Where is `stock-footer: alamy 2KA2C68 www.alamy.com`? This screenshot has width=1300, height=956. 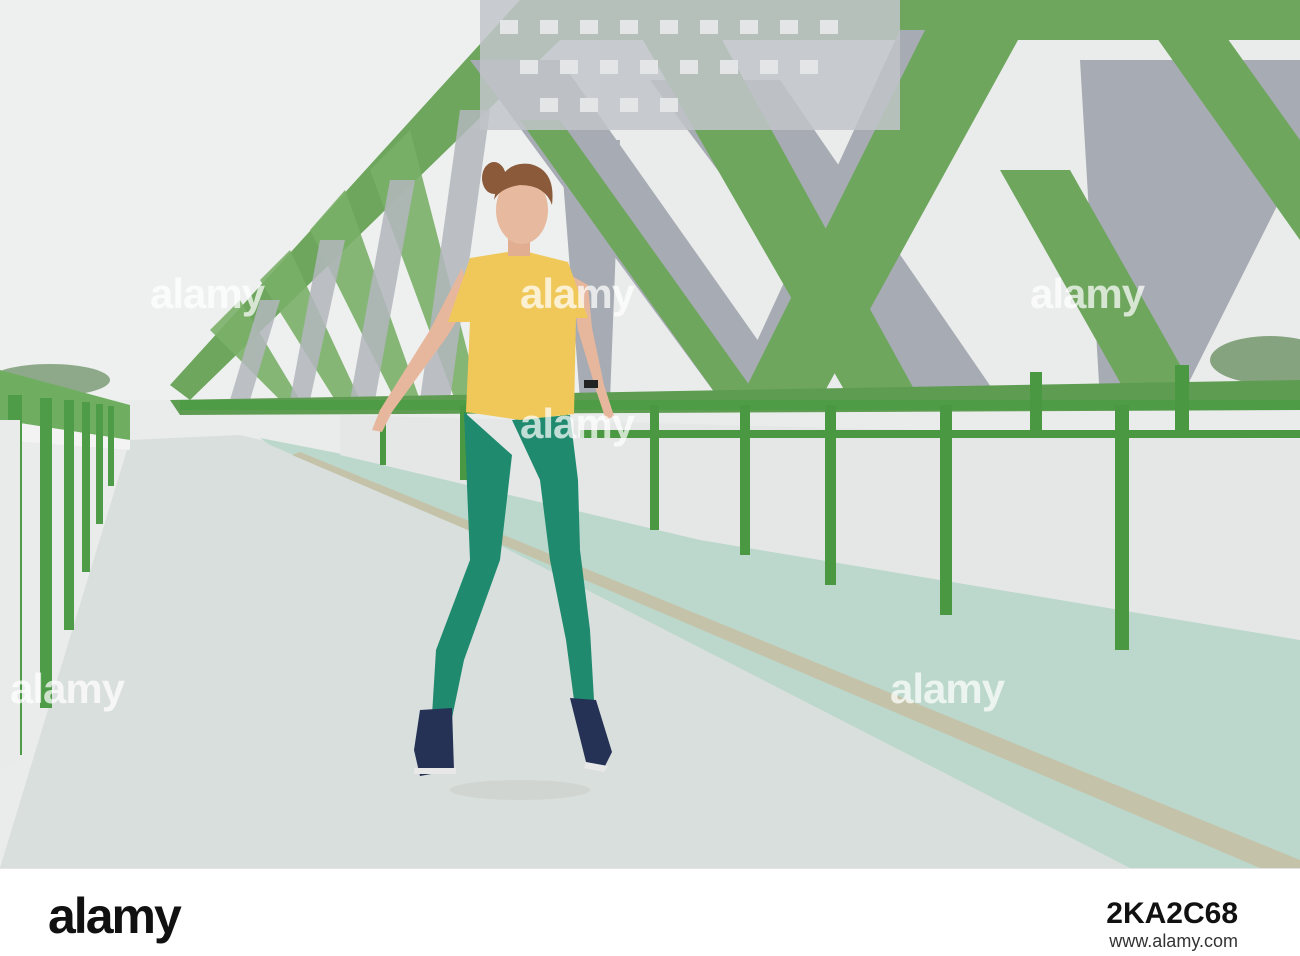 stock-footer: alamy 2KA2C68 www.alamy.com is located at coordinates (650, 912).